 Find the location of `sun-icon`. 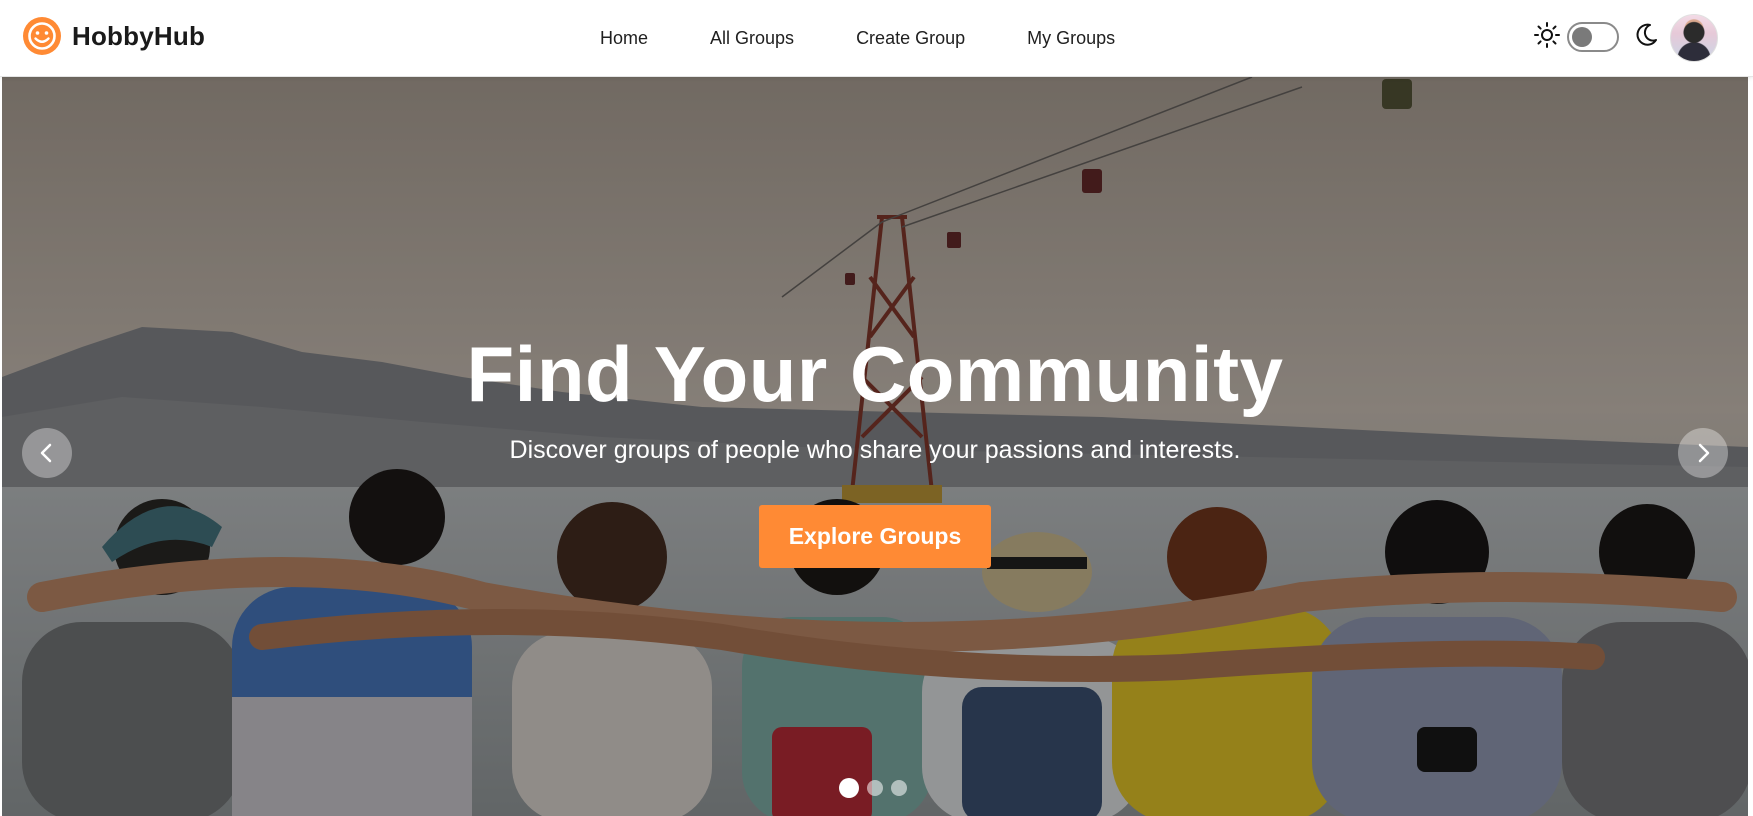

sun-icon is located at coordinates (1547, 35).